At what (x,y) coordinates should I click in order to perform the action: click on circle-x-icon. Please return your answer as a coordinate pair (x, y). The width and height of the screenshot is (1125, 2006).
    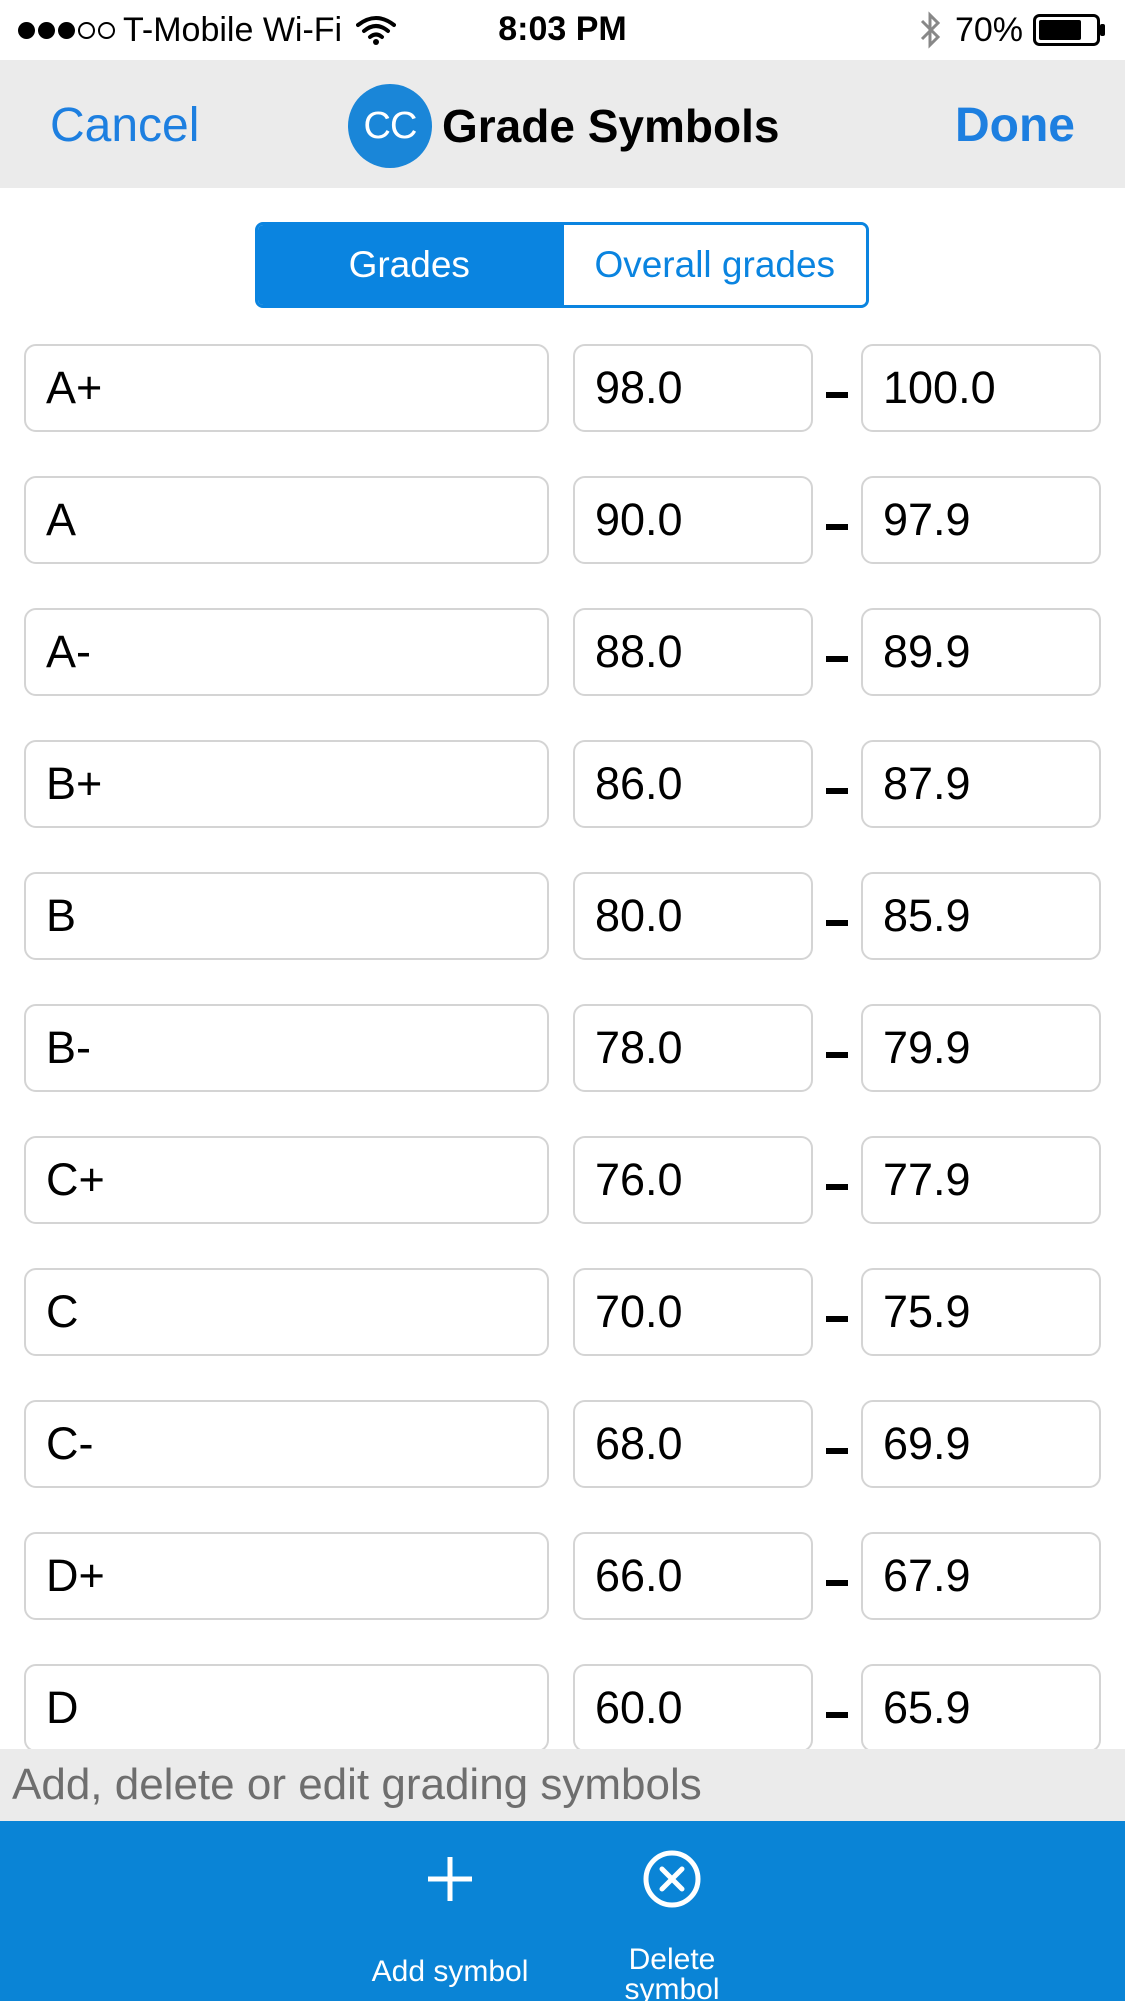
    Looking at the image, I should click on (672, 1879).